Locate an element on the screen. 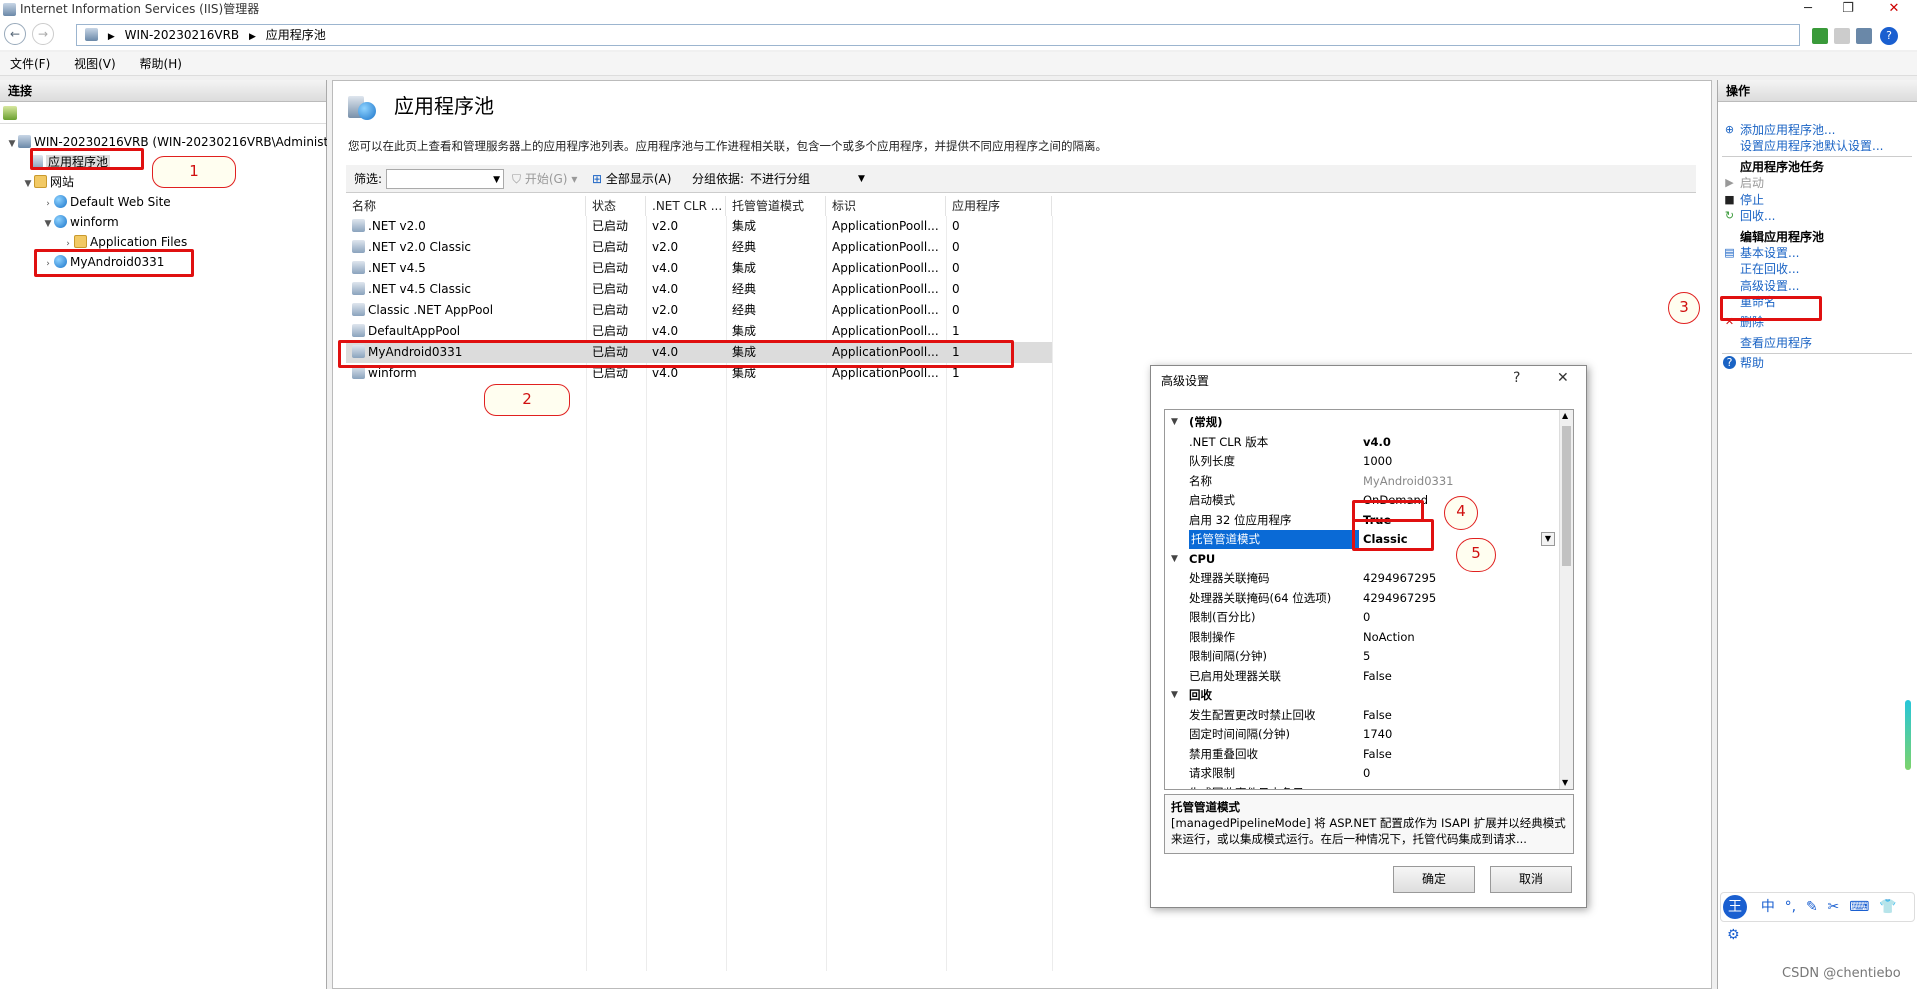  menu-file: 文件(F) is located at coordinates (30, 64).